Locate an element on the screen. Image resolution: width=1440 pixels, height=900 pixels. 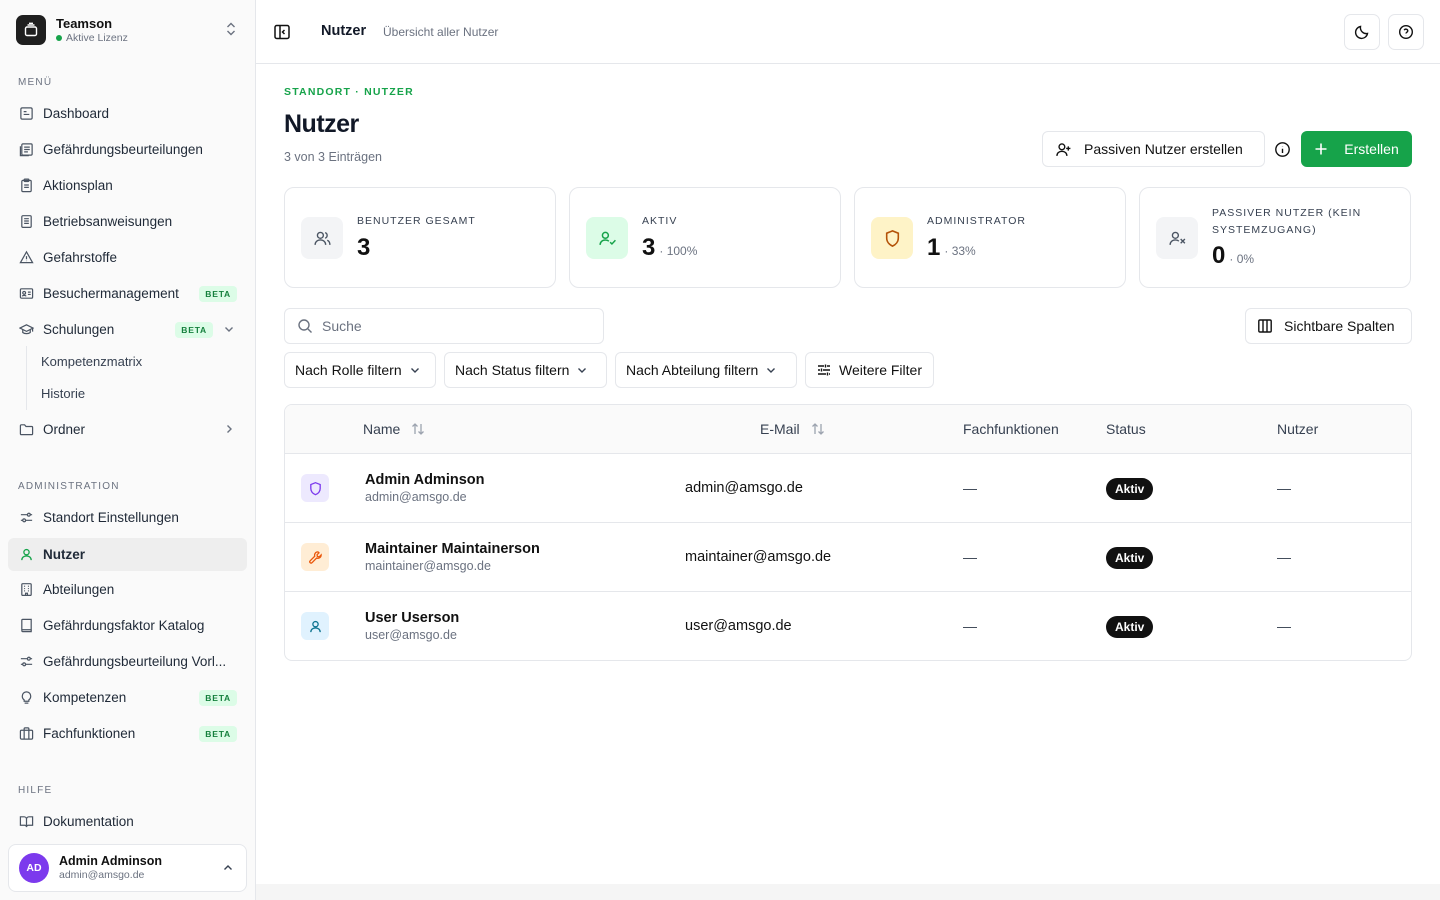
admin-section-label: ADMINISTRATION is located at coordinates (69, 486).